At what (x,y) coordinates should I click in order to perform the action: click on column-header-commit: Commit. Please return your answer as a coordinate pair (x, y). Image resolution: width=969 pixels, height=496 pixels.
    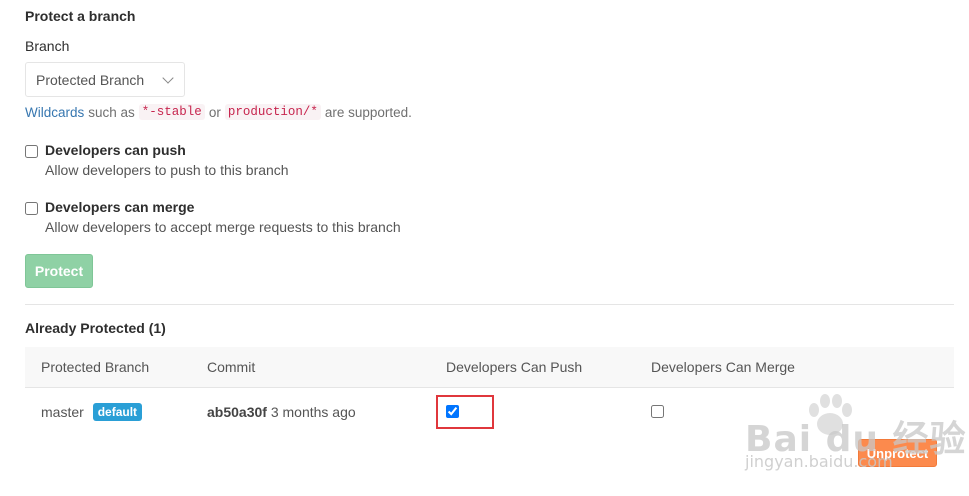
    Looking at the image, I should click on (231, 367).